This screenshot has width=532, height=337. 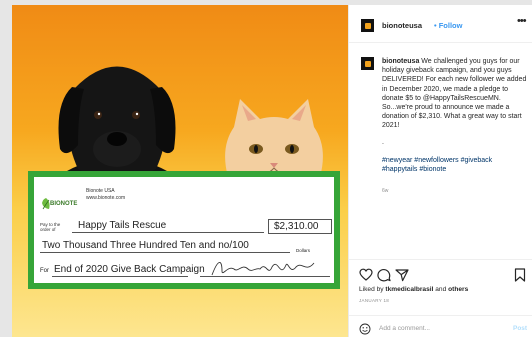 I want to click on signature-underline, so click(x=265, y=276).